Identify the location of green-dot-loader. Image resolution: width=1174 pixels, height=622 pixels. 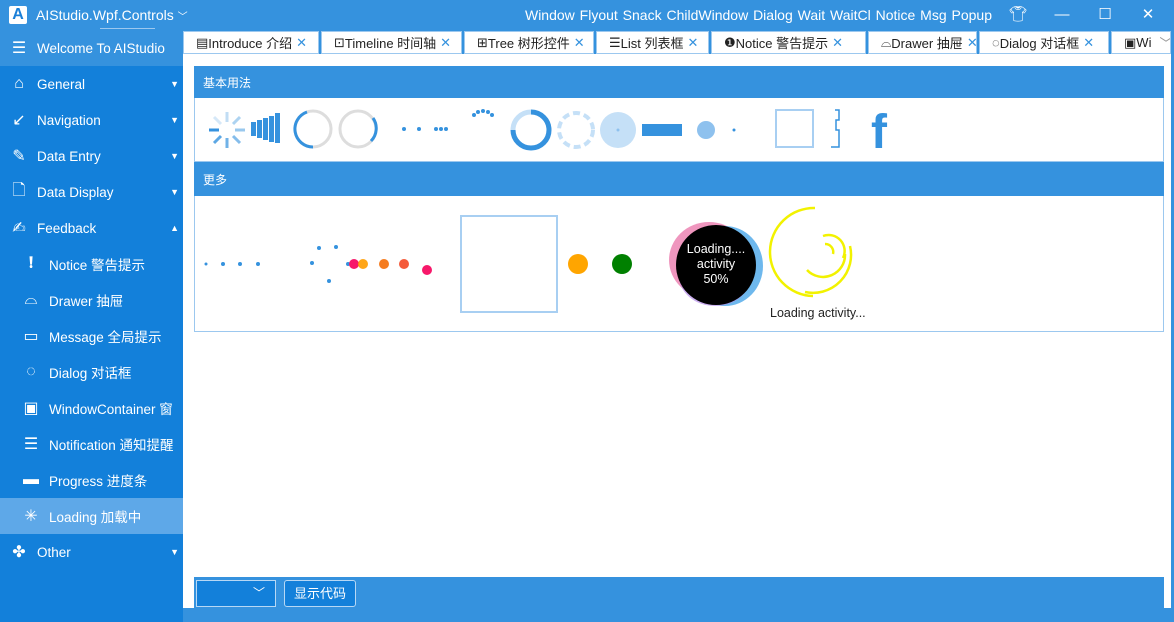
(622, 264).